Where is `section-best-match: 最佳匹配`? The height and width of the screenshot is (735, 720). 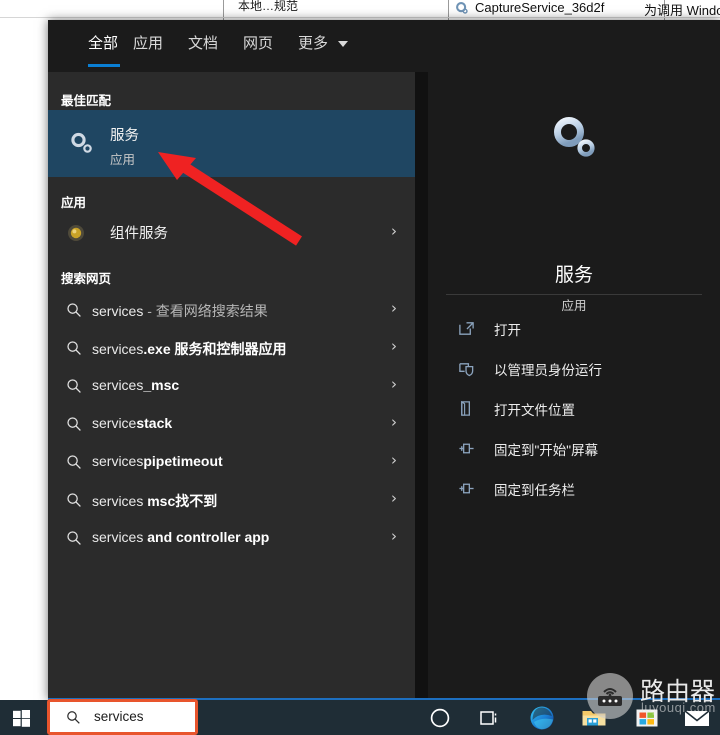 section-best-match: 最佳匹配 is located at coordinates (86, 101).